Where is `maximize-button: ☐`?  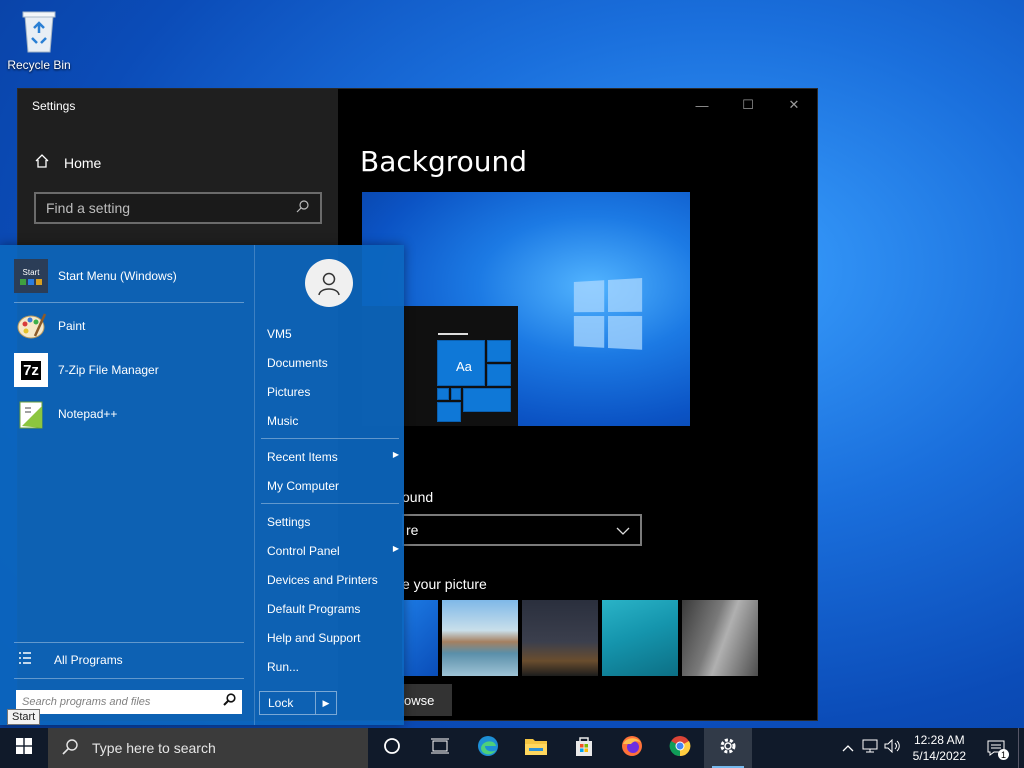
maximize-button: ☐ is located at coordinates (748, 105).